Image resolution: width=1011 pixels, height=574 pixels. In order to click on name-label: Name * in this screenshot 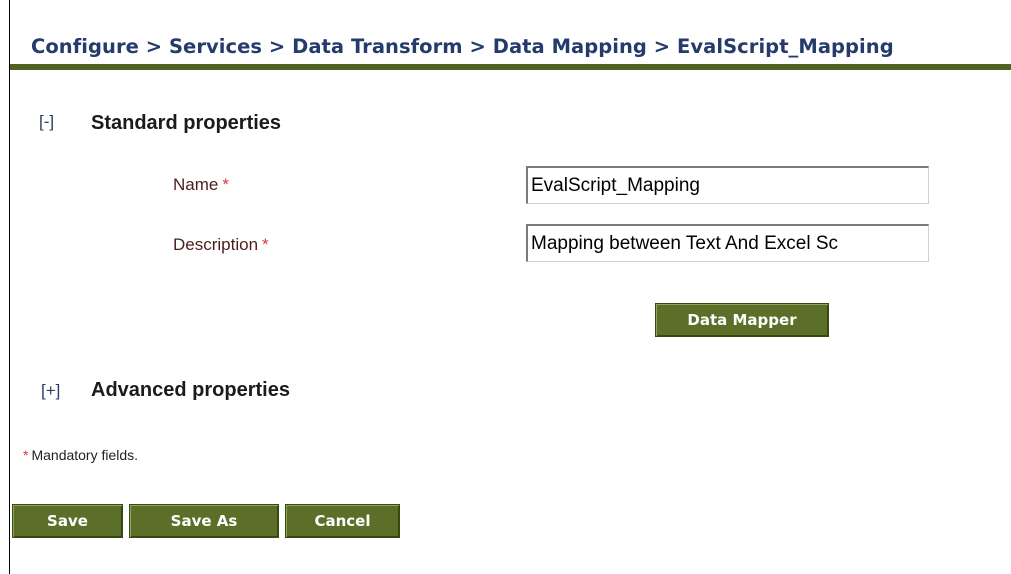, I will do `click(201, 185)`.